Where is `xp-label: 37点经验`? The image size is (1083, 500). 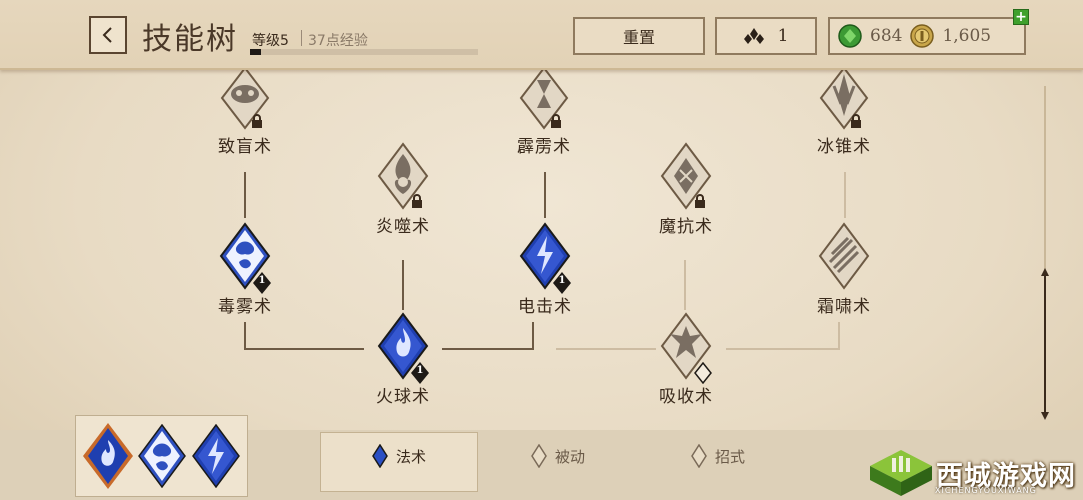
xp-label: 37点经验 is located at coordinates (338, 41).